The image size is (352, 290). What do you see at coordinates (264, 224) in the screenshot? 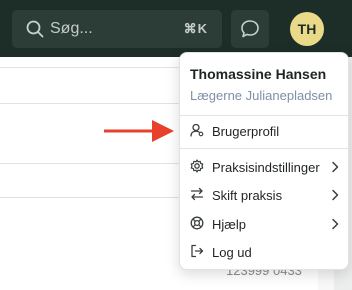
I see `menu-item-hjaelp: Hjælp` at bounding box center [264, 224].